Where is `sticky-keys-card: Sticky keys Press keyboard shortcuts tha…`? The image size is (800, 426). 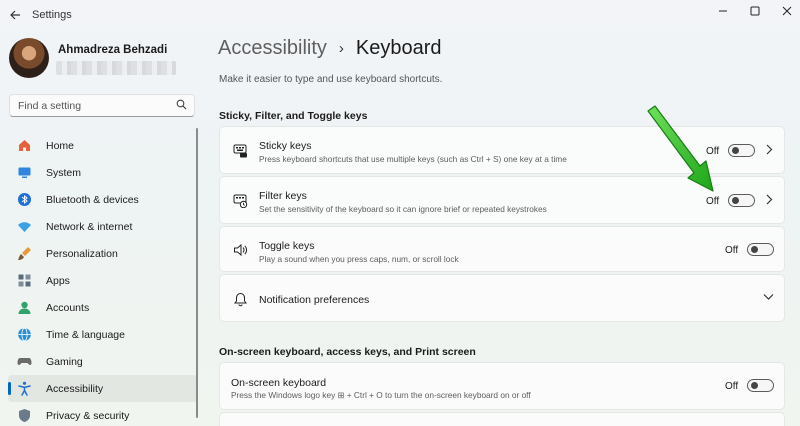
sticky-keys-card: Sticky keys Press keyboard shortcuts tha… is located at coordinates (502, 150).